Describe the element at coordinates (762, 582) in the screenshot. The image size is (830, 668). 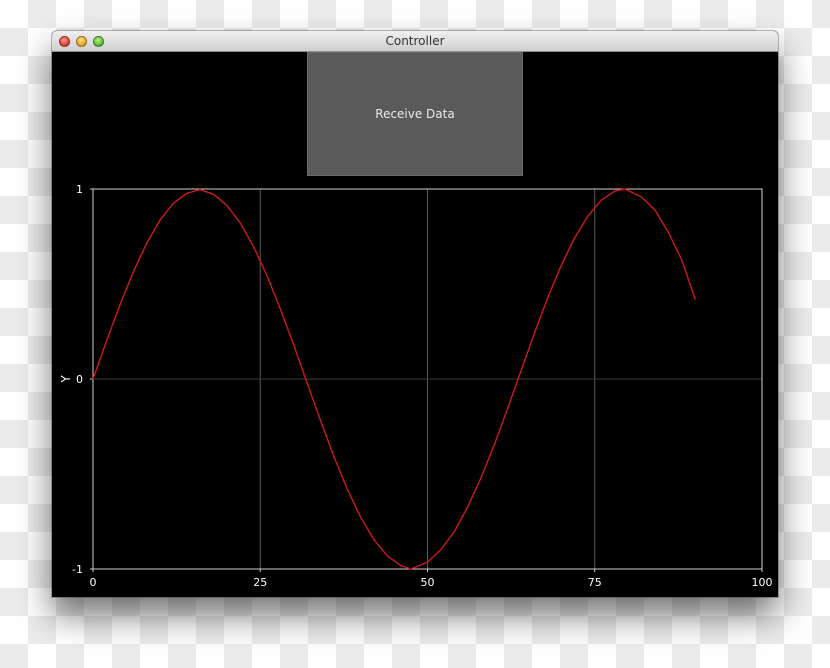
I see `x-tick-label: 100` at that location.